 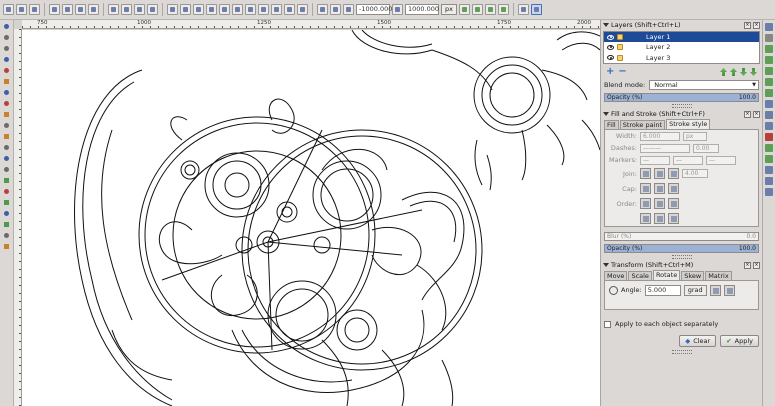 I want to click on deselect-icon, so click(x=34, y=9).